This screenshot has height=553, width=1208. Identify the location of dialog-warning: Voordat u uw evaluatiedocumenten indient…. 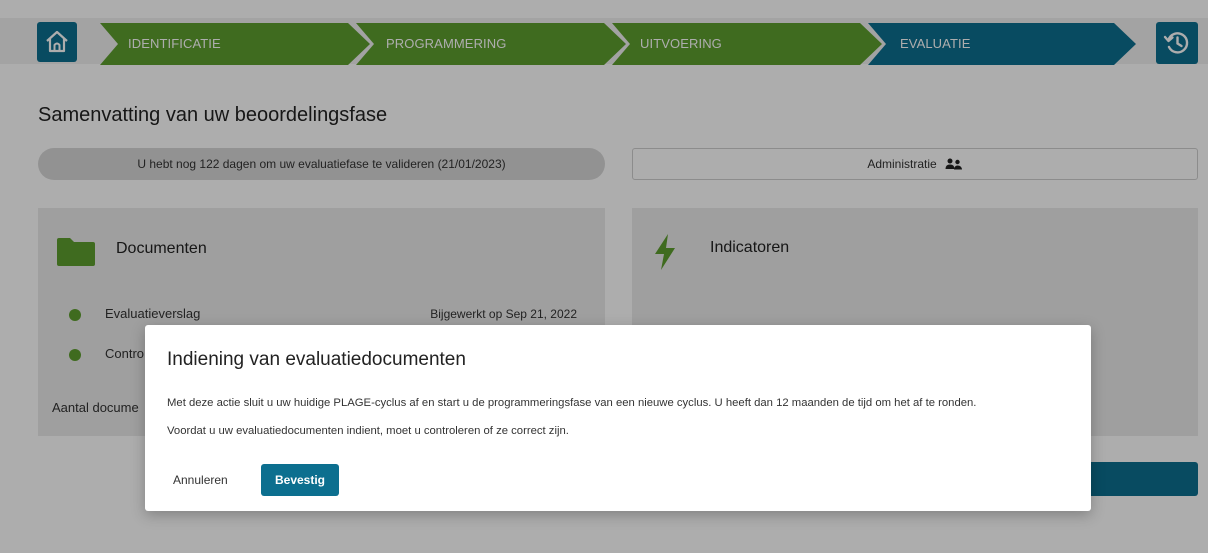
(368, 431).